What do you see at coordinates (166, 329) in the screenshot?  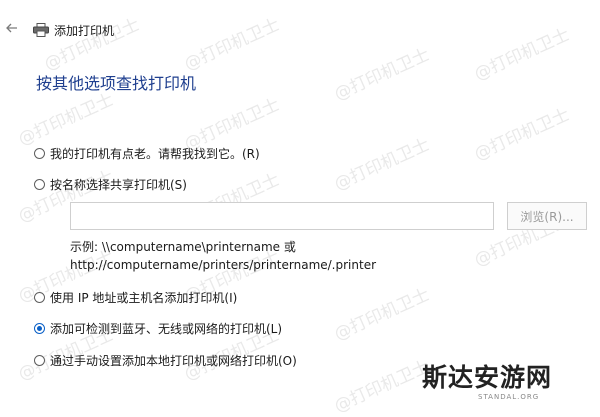 I see `option-label: 添加可检测到蓝牙、无线或网络的打印机(L)` at bounding box center [166, 329].